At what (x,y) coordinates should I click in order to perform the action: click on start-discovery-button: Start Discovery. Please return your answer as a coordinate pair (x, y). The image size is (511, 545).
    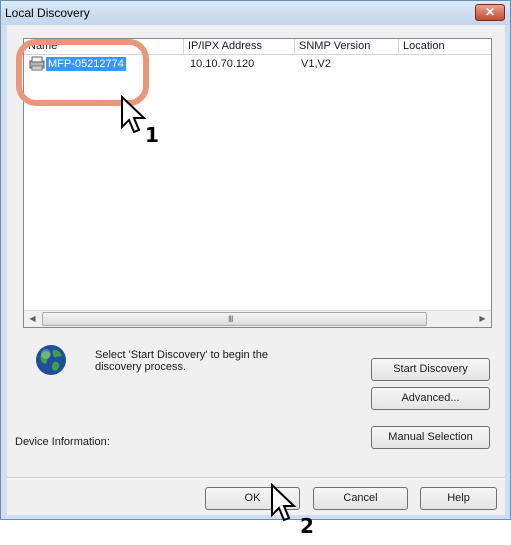
    Looking at the image, I should click on (430, 369).